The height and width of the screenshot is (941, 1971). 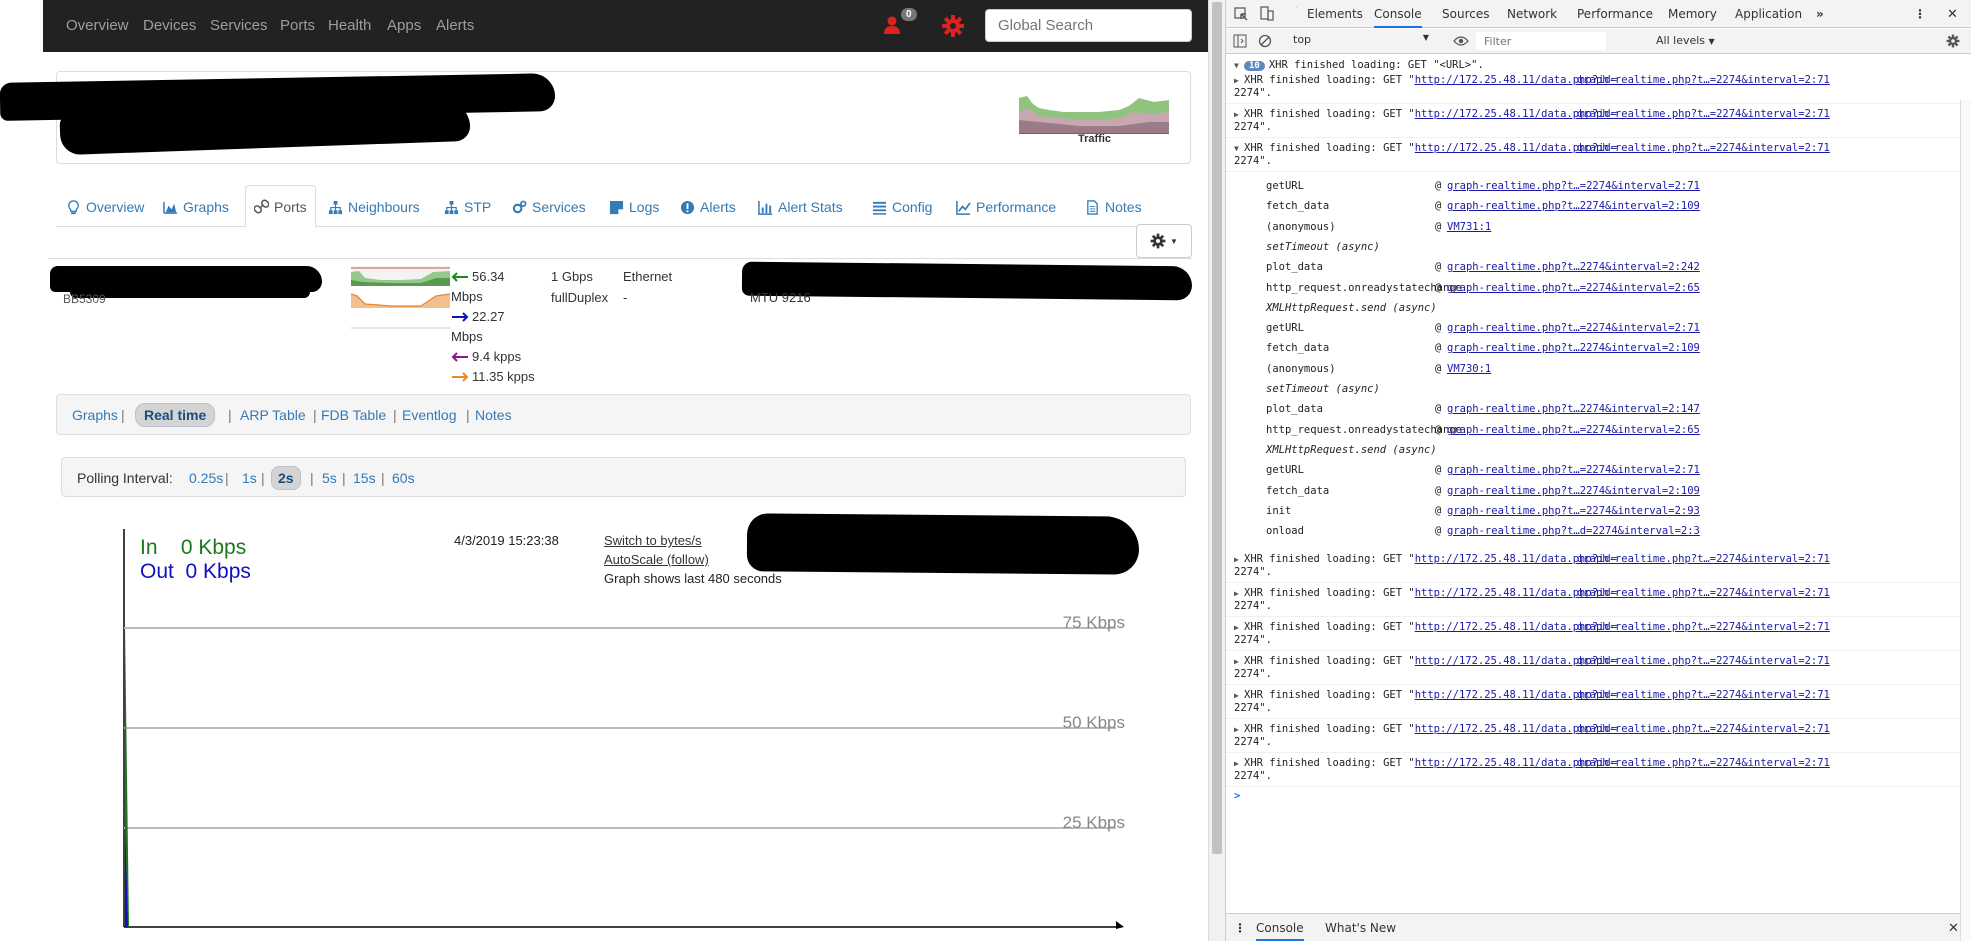 What do you see at coordinates (1335, 14) in the screenshot?
I see `devtools-tab-elements: Elements` at bounding box center [1335, 14].